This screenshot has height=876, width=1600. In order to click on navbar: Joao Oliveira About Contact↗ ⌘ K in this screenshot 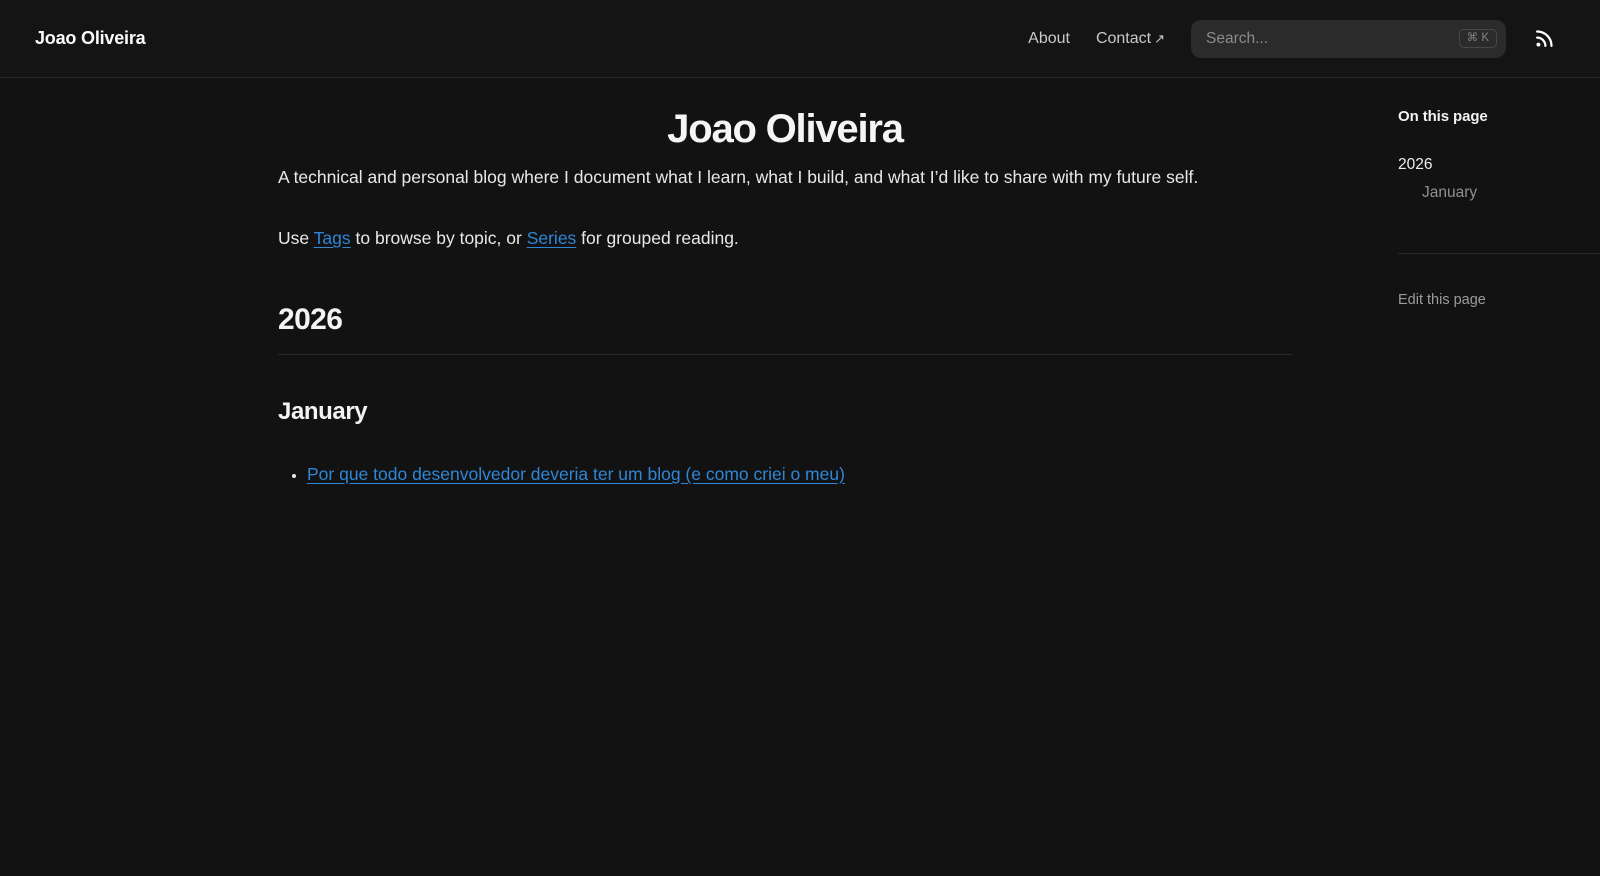, I will do `click(800, 39)`.